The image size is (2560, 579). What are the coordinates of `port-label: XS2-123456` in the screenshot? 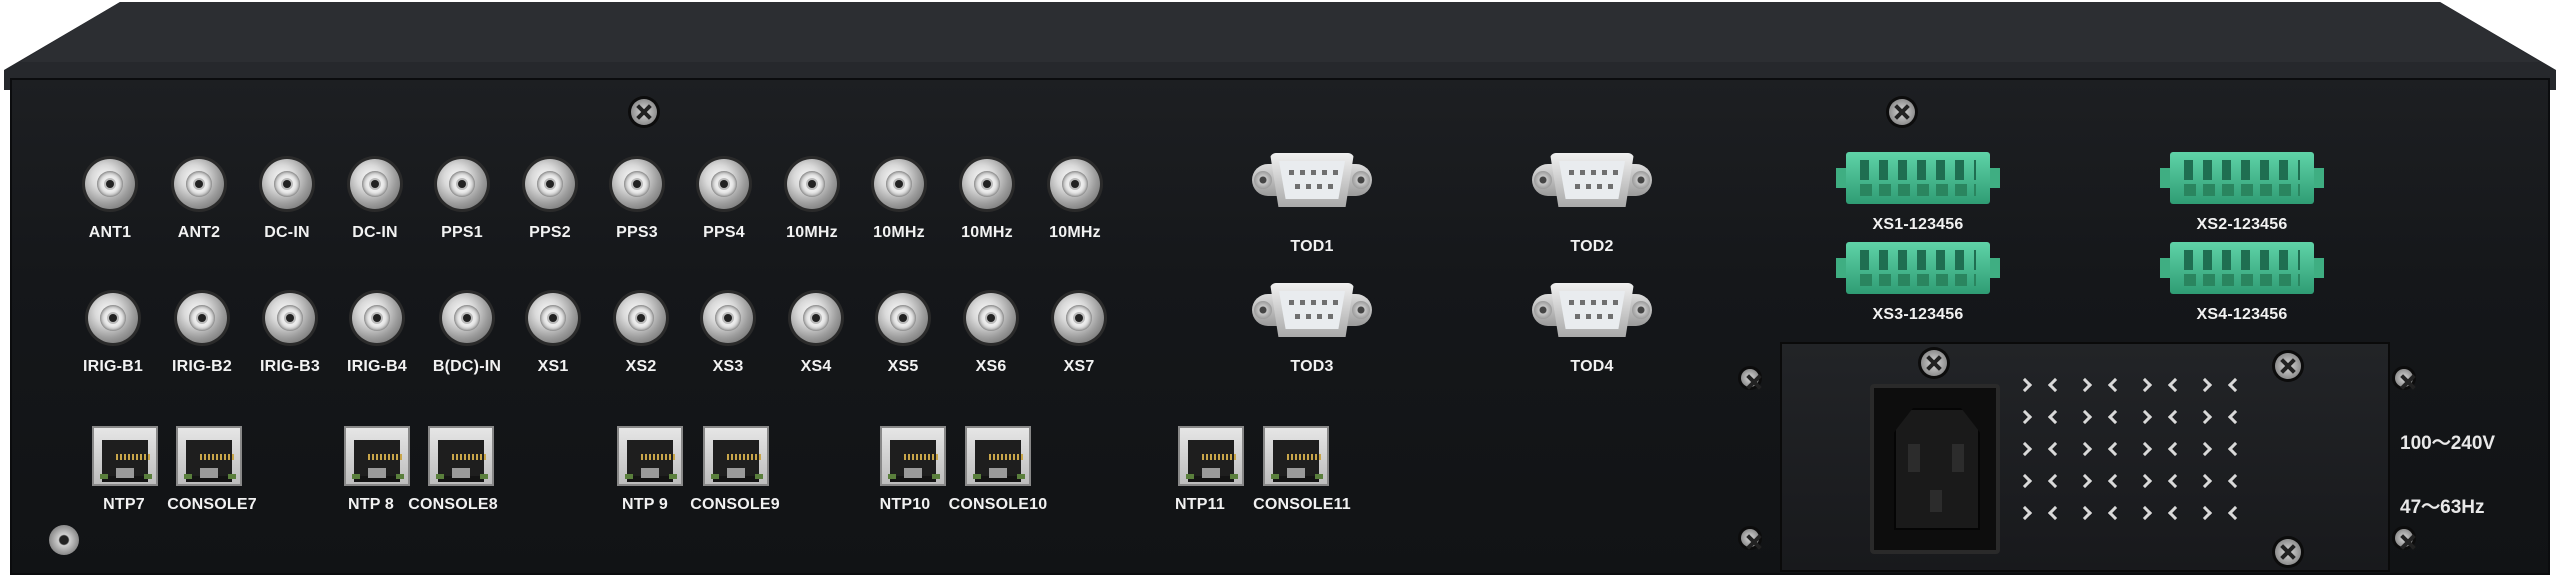 It's located at (2242, 224).